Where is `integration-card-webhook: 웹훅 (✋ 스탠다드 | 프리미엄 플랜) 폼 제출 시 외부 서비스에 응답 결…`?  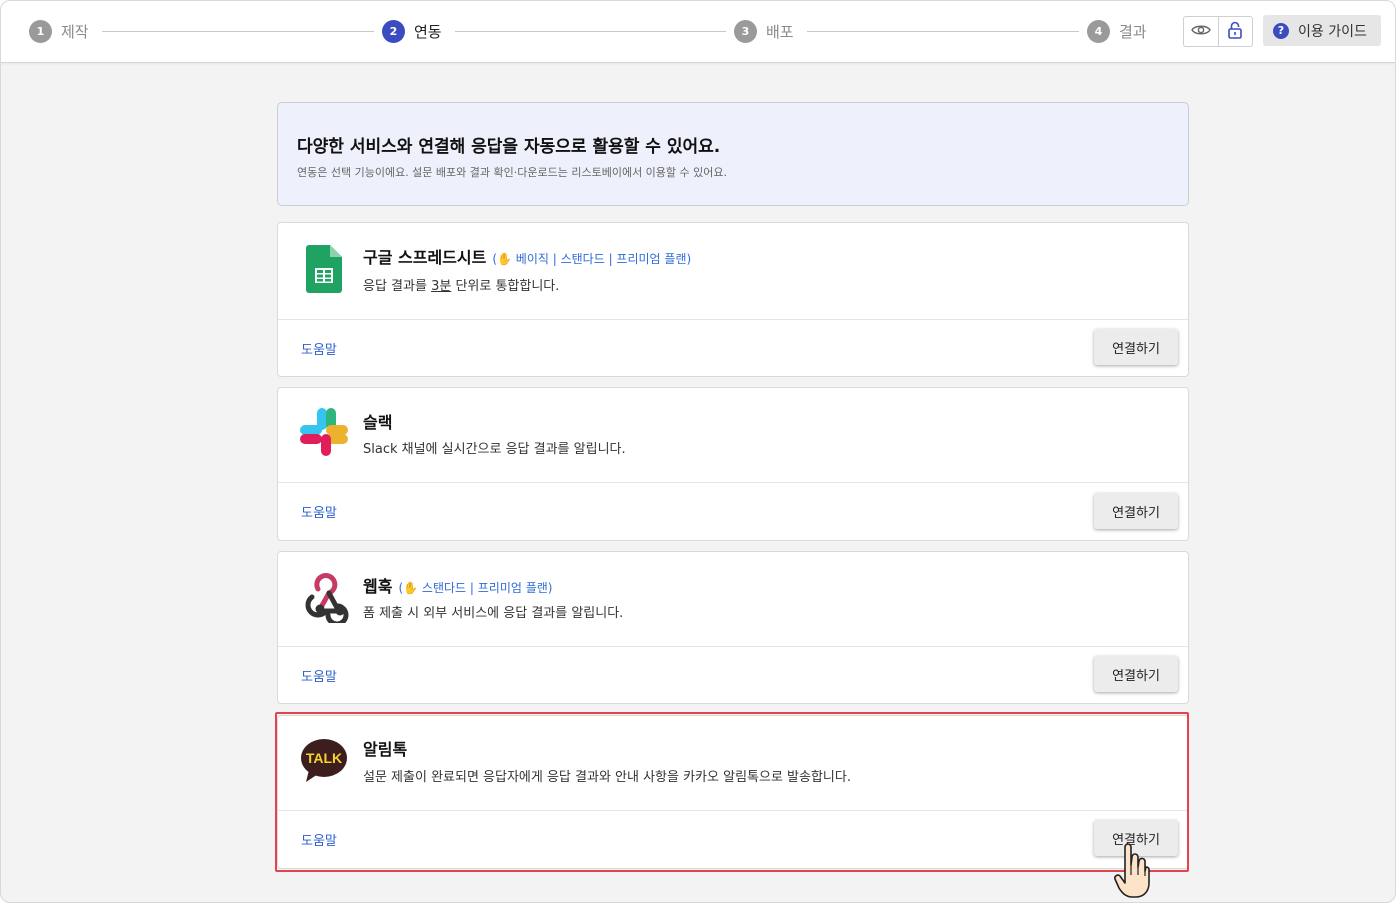
integration-card-webhook: 웹훅 (✋ 스탠다드 | 프리미엄 플랜) 폼 제출 시 외부 서비스에 응답 결… is located at coordinates (733, 627).